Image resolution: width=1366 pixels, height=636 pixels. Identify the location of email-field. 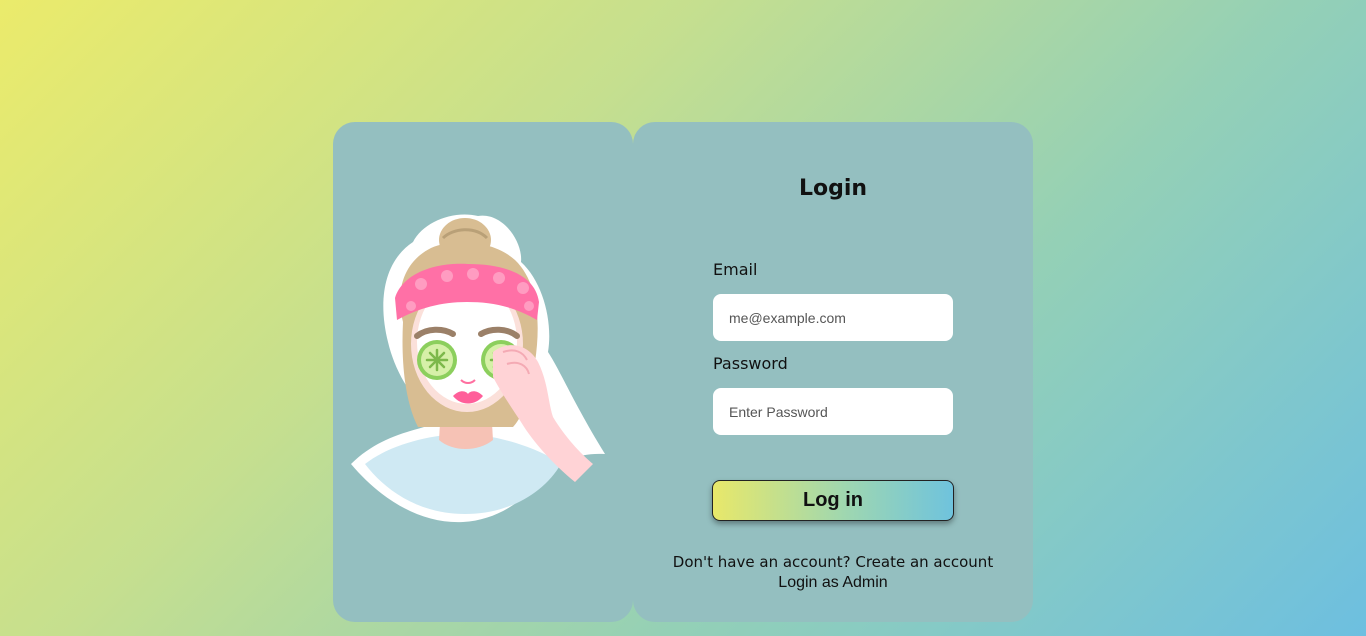
(833, 317).